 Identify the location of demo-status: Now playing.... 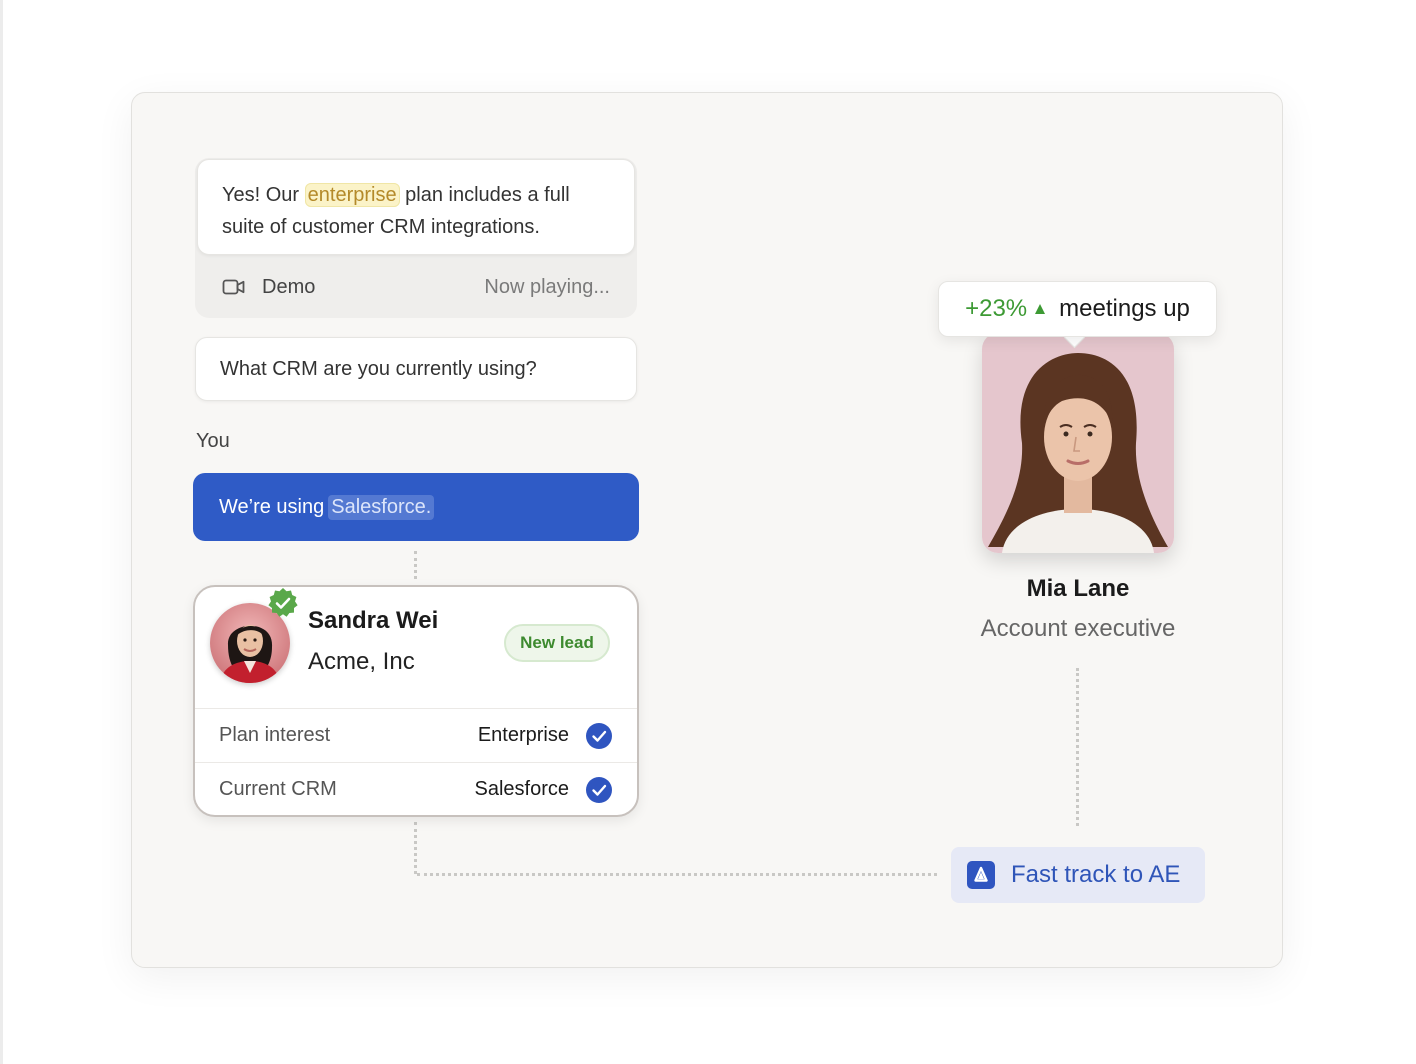
(547, 286).